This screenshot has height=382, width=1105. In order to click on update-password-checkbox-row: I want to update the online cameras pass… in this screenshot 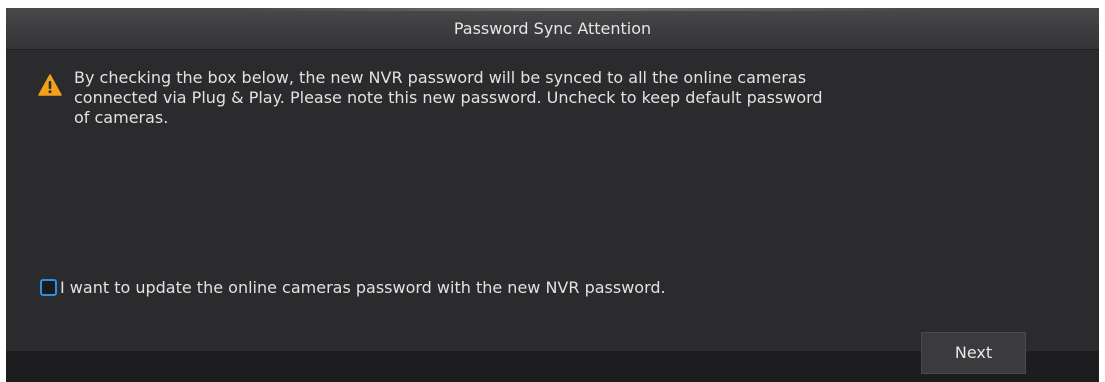, I will do `click(353, 287)`.